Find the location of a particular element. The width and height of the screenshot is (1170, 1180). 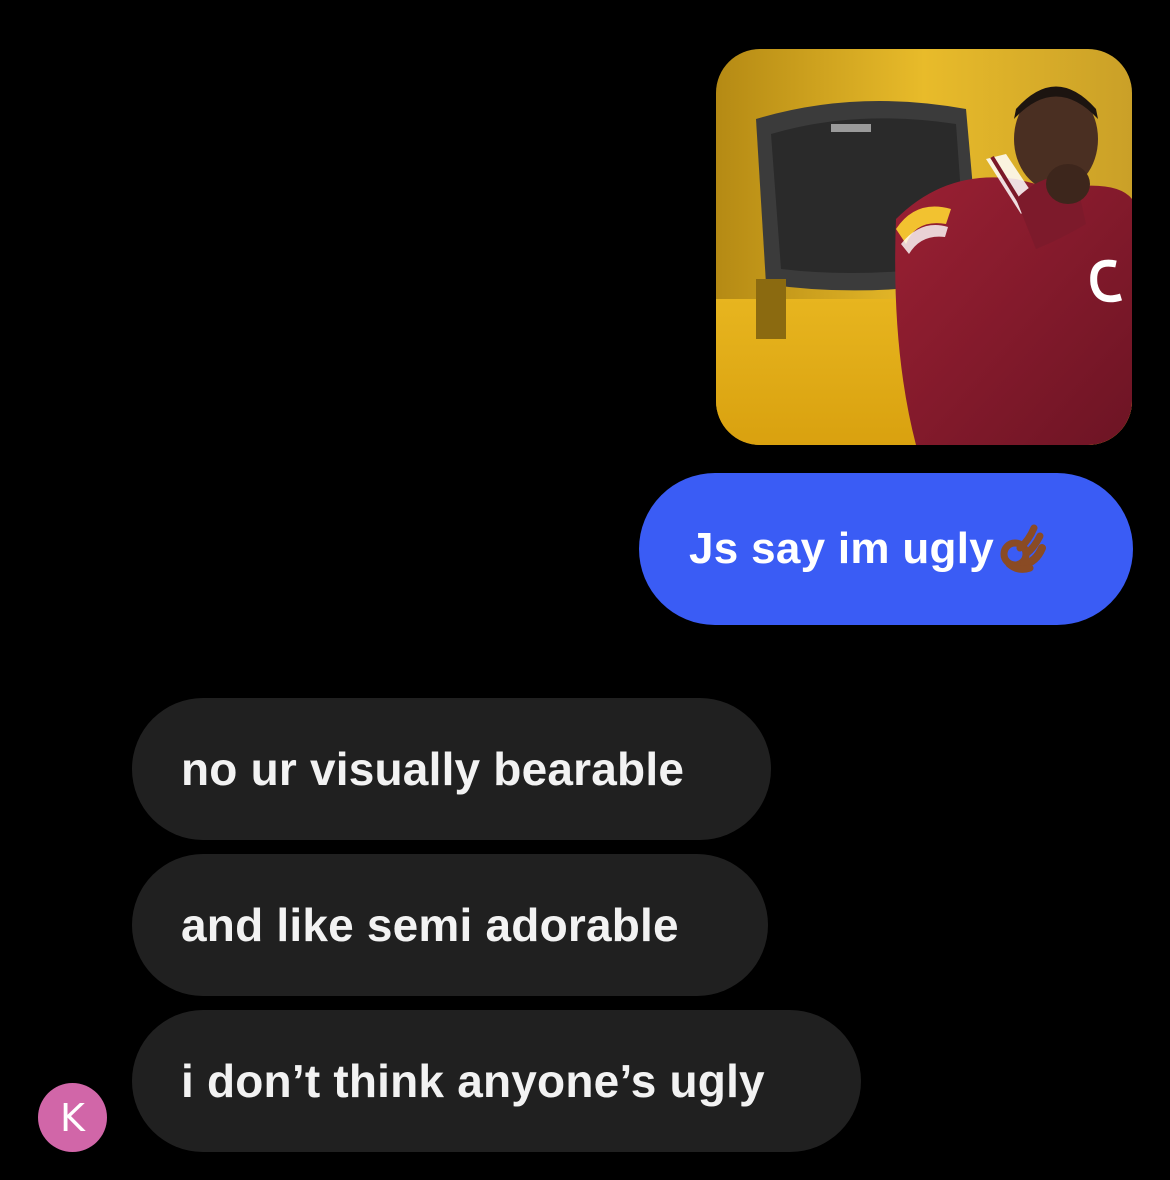

photo-attachment-icon is located at coordinates (924, 247).